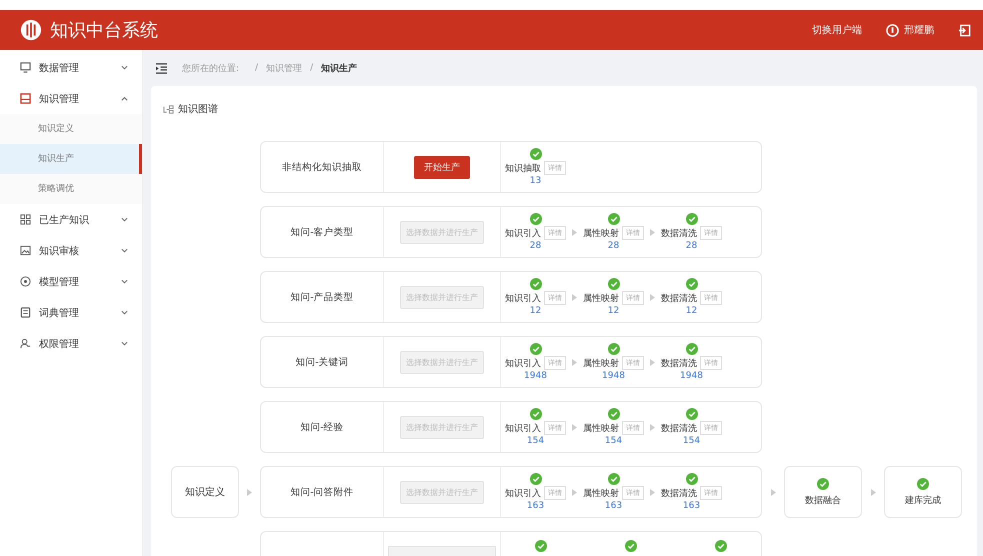 This screenshot has height=556, width=983. What do you see at coordinates (25, 219) in the screenshot?
I see `grid-icon` at bounding box center [25, 219].